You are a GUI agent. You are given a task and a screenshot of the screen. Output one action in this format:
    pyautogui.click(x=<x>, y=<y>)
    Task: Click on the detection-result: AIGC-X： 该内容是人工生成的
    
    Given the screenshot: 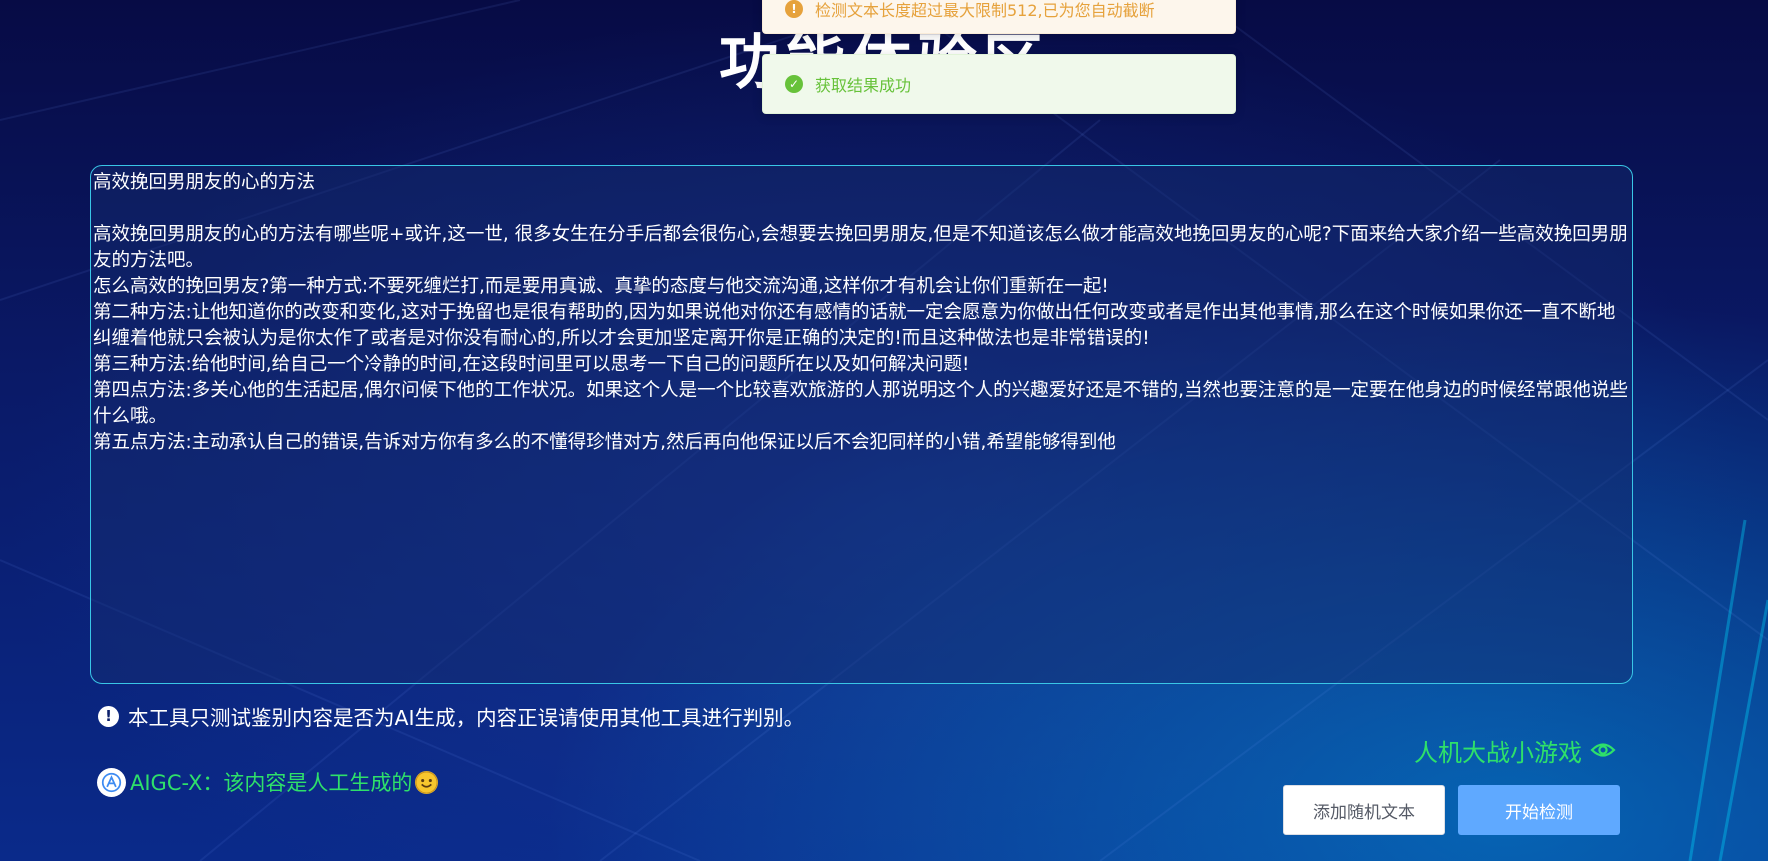 What is the action you would take?
    pyautogui.click(x=268, y=782)
    